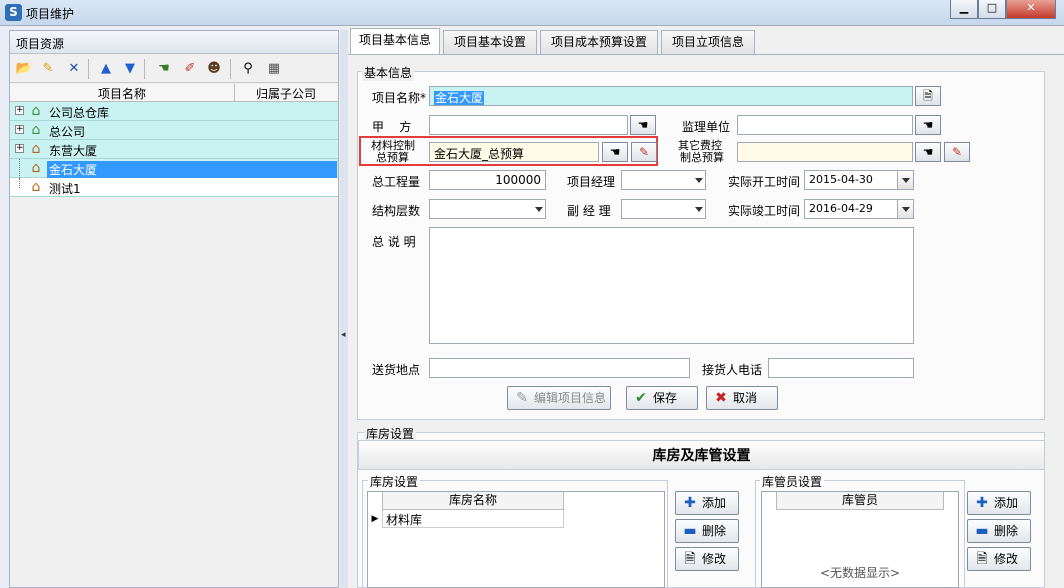  What do you see at coordinates (74, 69) in the screenshot?
I see `delete-icon: ✕` at bounding box center [74, 69].